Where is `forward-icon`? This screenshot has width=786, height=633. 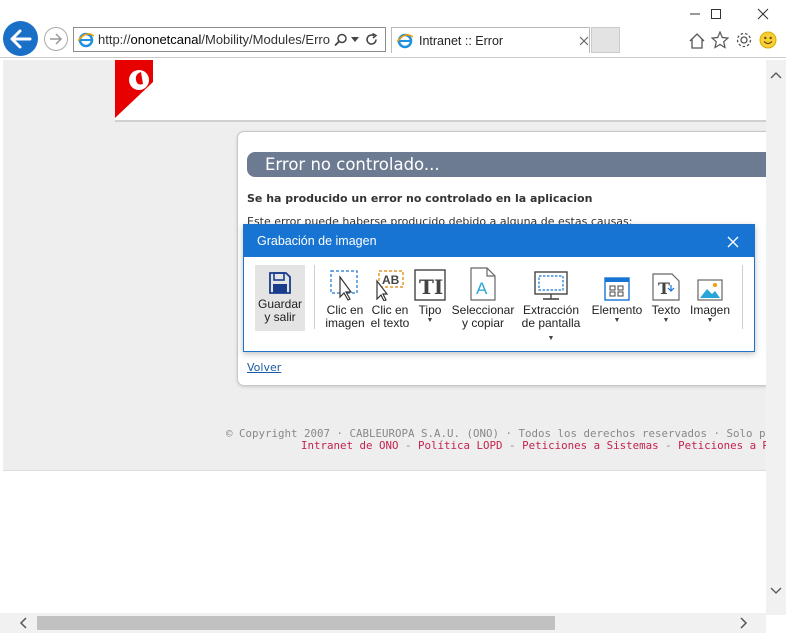 forward-icon is located at coordinates (56, 39).